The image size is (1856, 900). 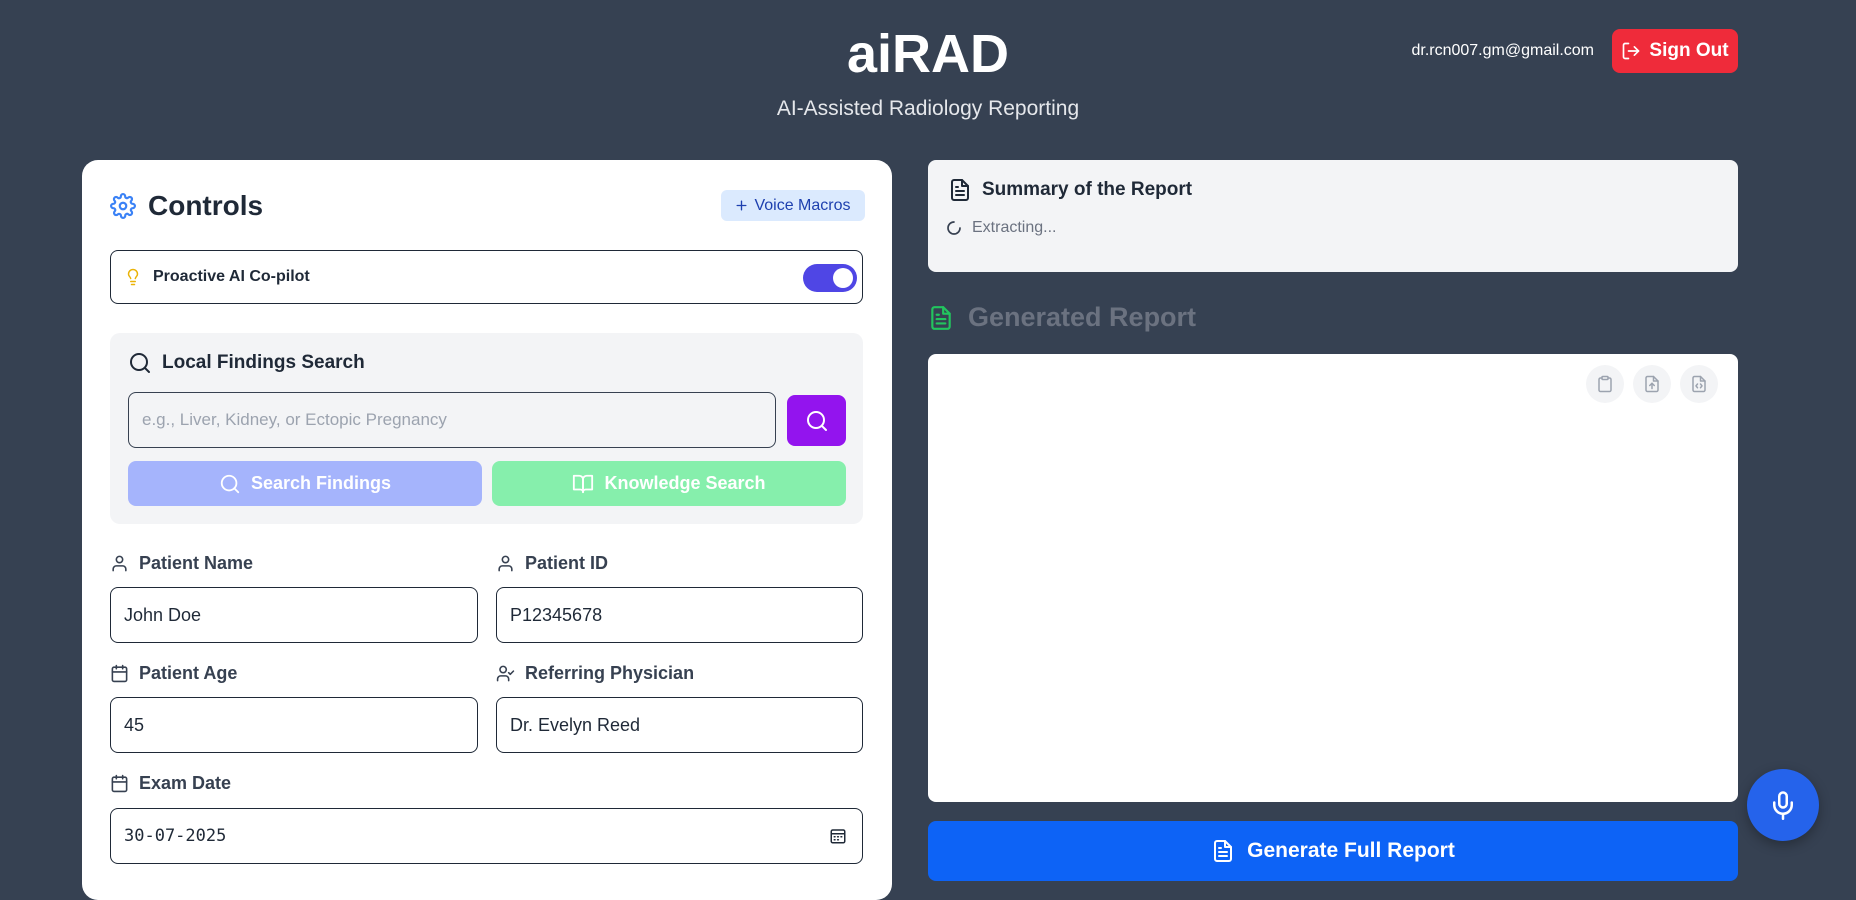 What do you see at coordinates (188, 673) in the screenshot?
I see `patient-age-label-text: Patient Age` at bounding box center [188, 673].